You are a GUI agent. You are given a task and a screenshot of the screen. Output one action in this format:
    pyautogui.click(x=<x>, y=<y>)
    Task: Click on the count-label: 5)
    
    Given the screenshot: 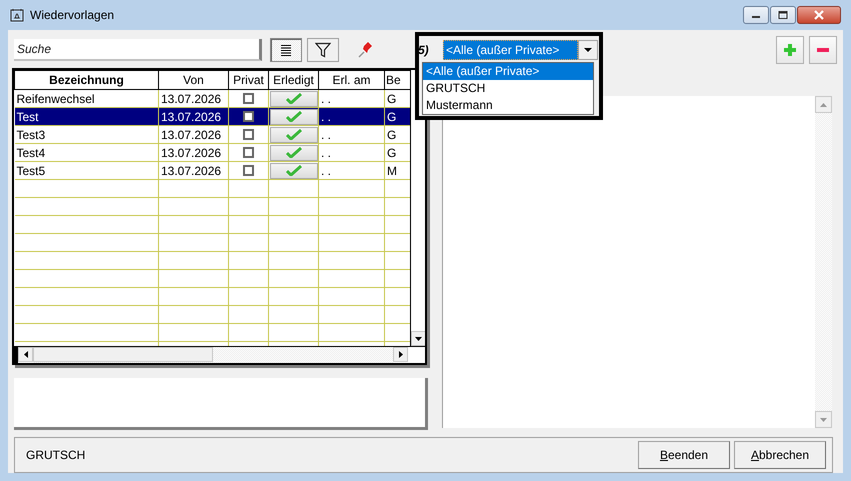 What is the action you would take?
    pyautogui.click(x=423, y=50)
    